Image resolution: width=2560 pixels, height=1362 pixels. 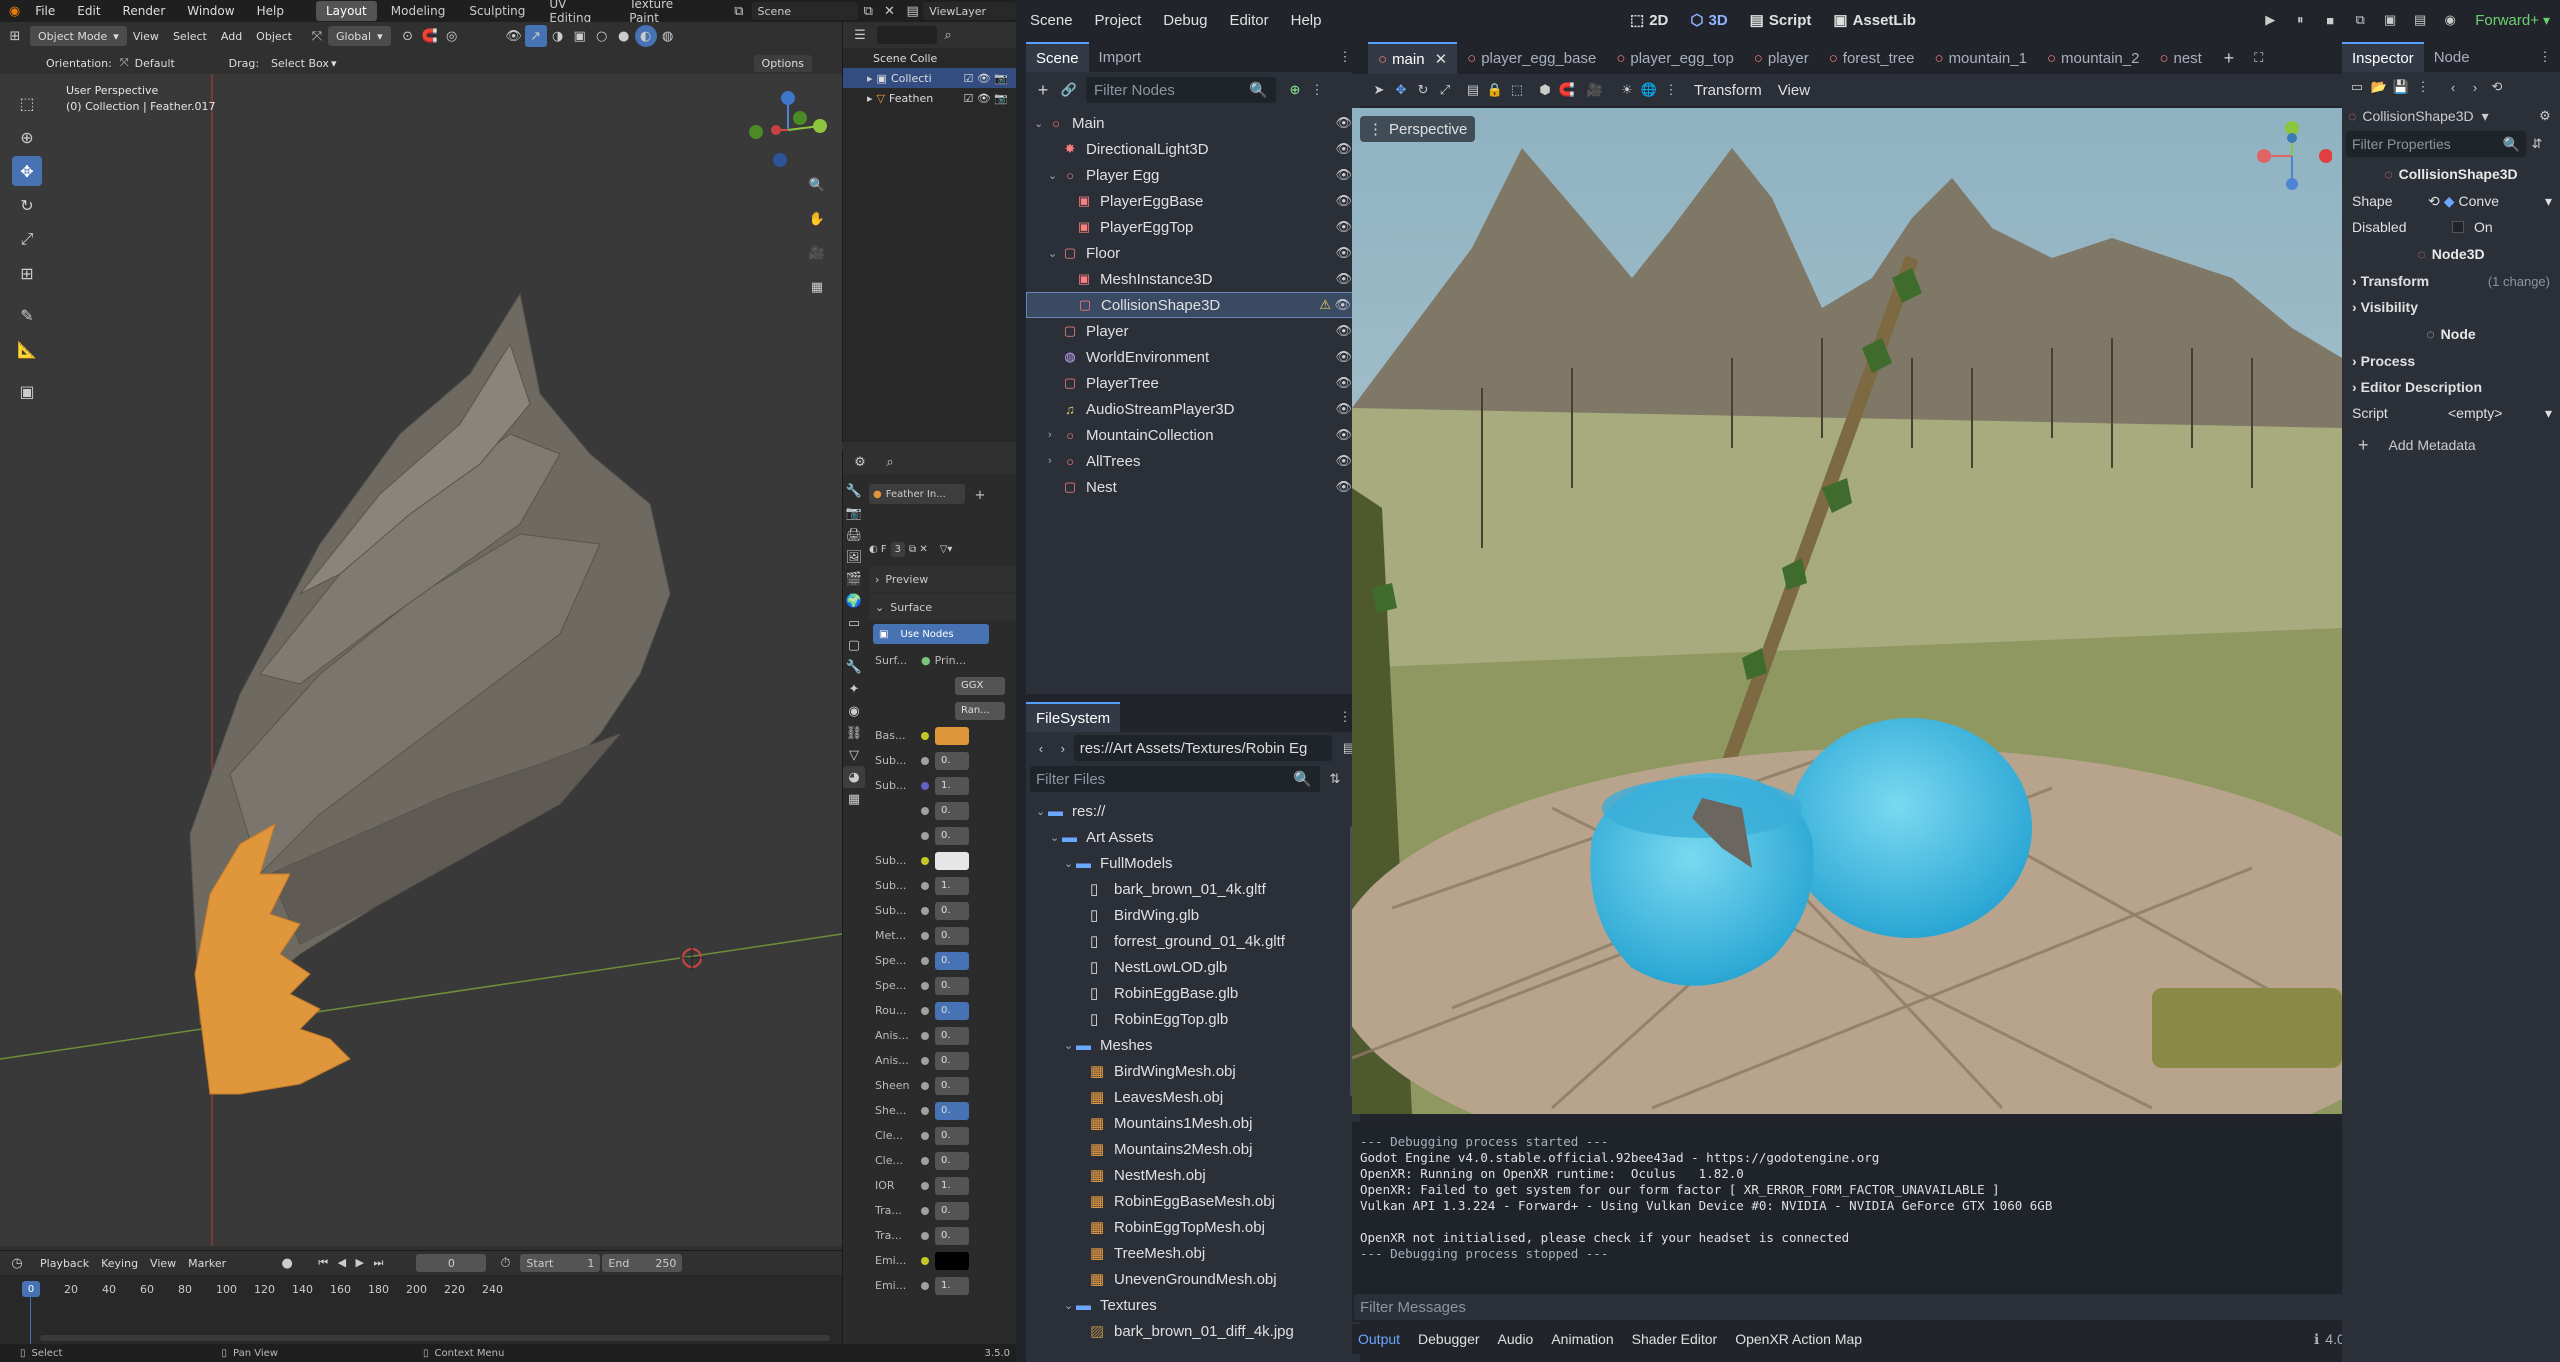 I want to click on property-options-icon: ⇵, so click(x=2537, y=144).